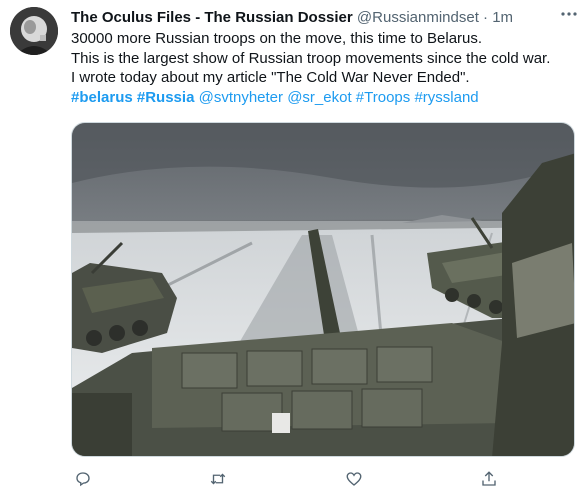  What do you see at coordinates (166, 97) in the screenshot?
I see `hashtag-russia: #Russia` at bounding box center [166, 97].